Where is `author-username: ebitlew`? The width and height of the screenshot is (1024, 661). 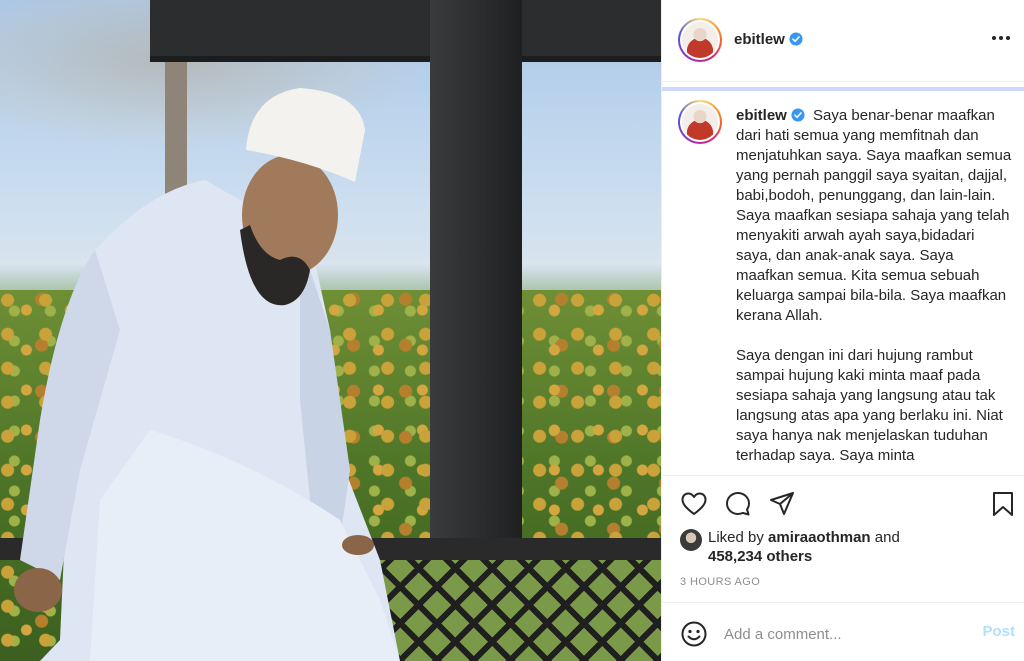
author-username: ebitlew is located at coordinates (768, 39).